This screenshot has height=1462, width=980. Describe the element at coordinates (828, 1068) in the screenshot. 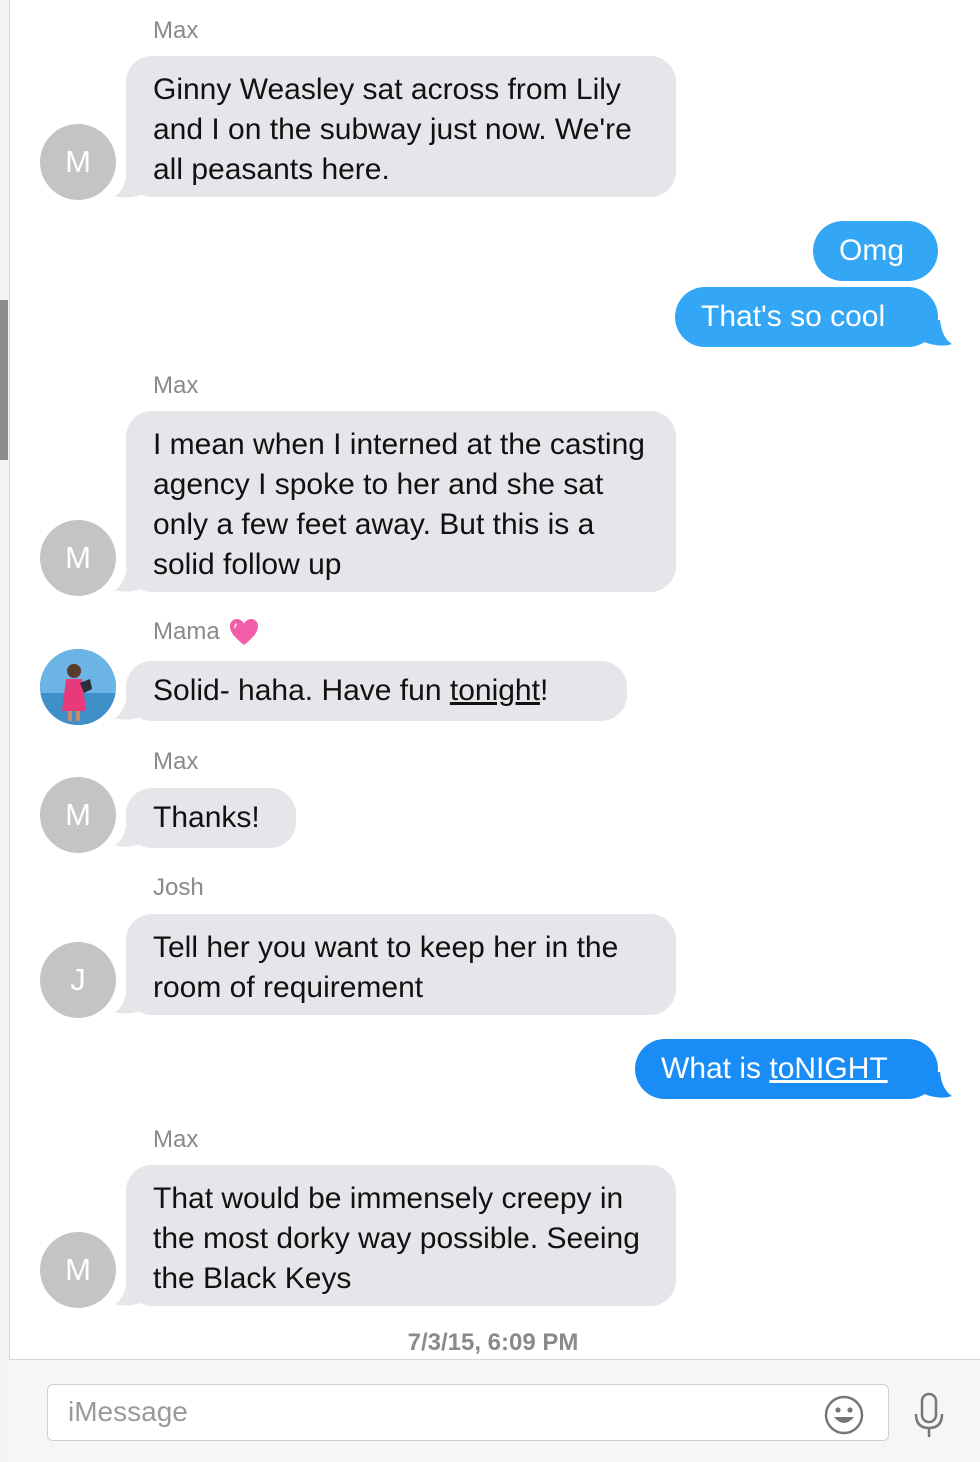

I see `detected-date-link: toNIGHT` at that location.